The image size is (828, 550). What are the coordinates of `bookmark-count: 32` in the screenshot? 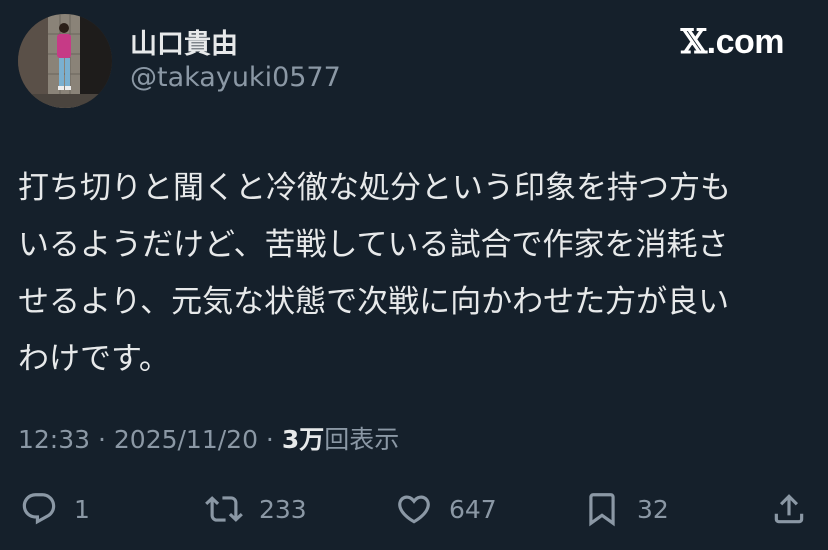 It's located at (653, 509).